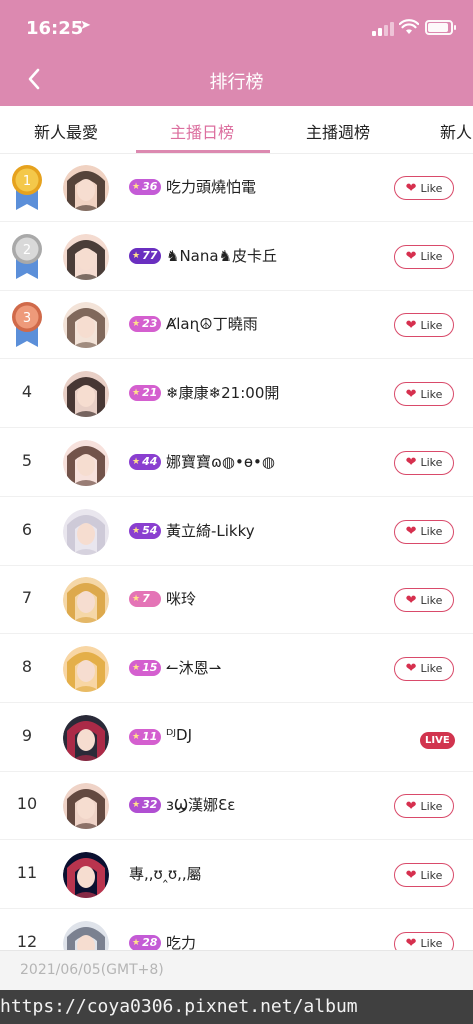 The height and width of the screenshot is (1024, 473). Describe the element at coordinates (150, 324) in the screenshot. I see `level-number: 23` at that location.